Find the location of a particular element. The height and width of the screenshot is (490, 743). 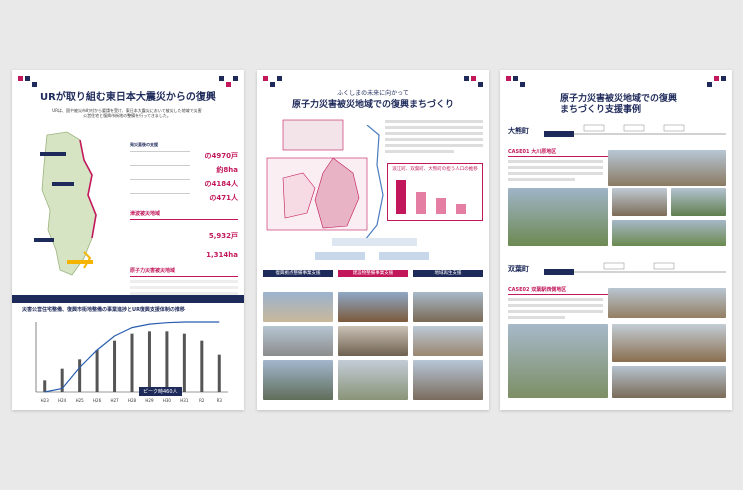

progress-chart: H23 H24 H25 H26 H27 H28 H29 H30 H31 R2 R3 is located at coordinates (131, 362).